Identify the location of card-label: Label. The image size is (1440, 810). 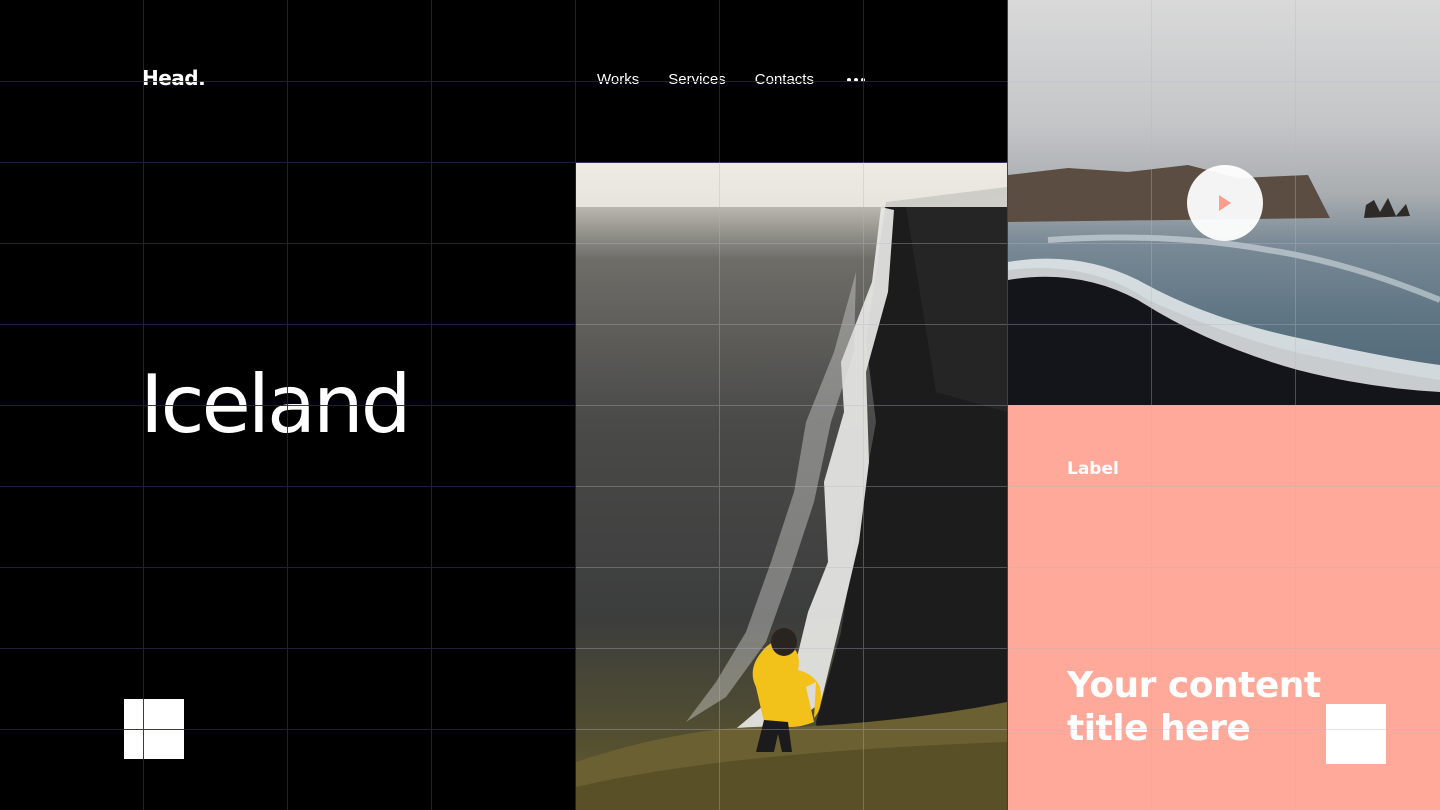
(1093, 469).